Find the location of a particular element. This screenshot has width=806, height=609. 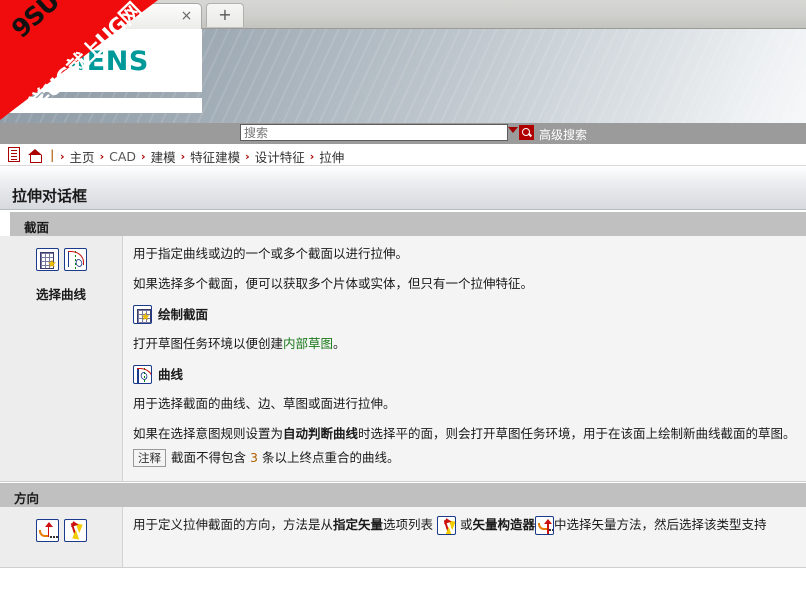

page-title: 拉伸对话框 is located at coordinates (50, 196).